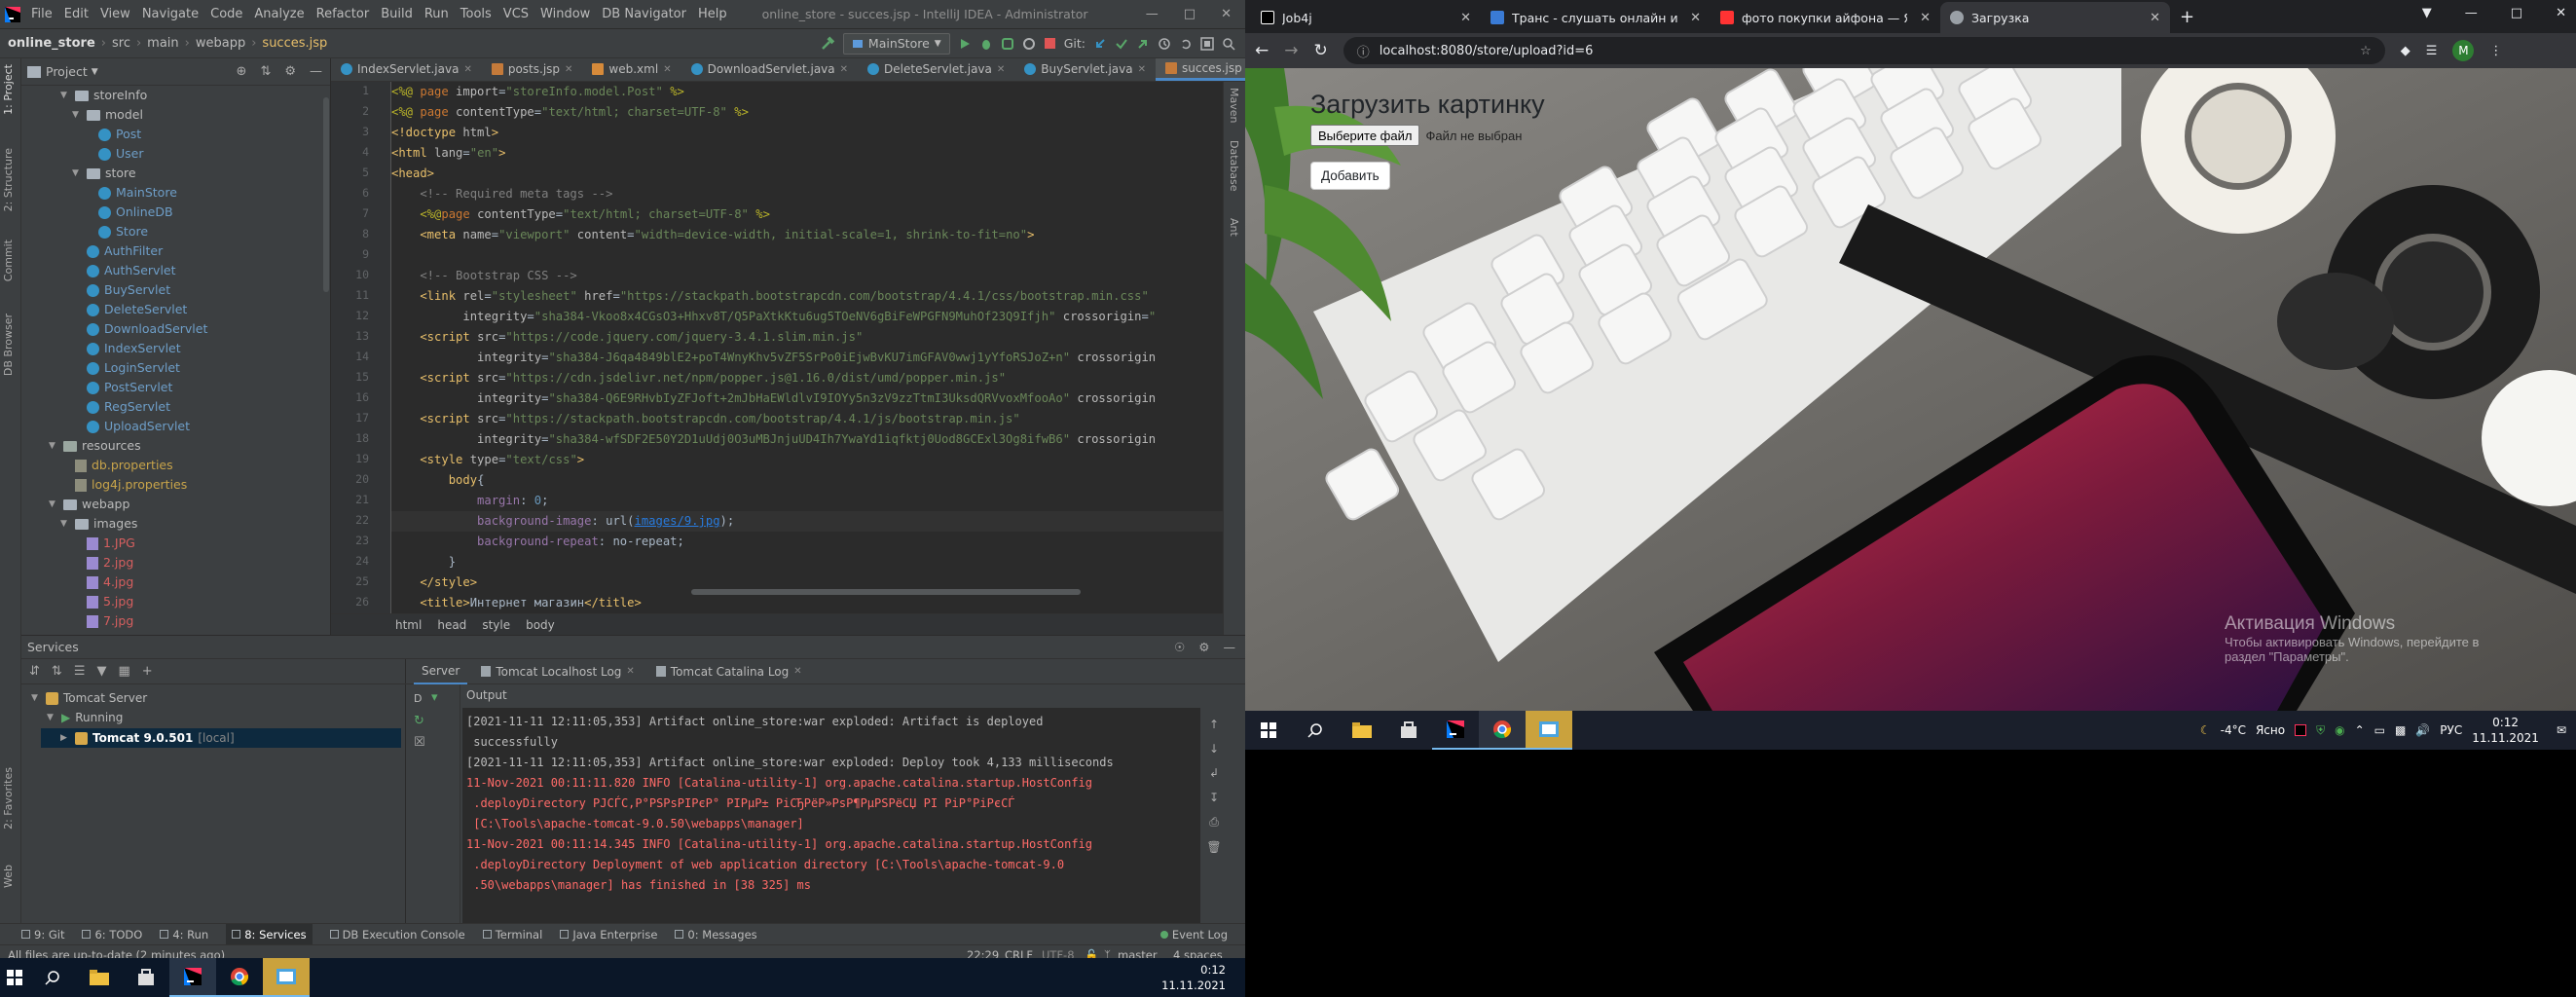 Image resolution: width=2576 pixels, height=997 pixels. Describe the element at coordinates (1179, 647) in the screenshot. I see `globe-icon: ☉` at that location.